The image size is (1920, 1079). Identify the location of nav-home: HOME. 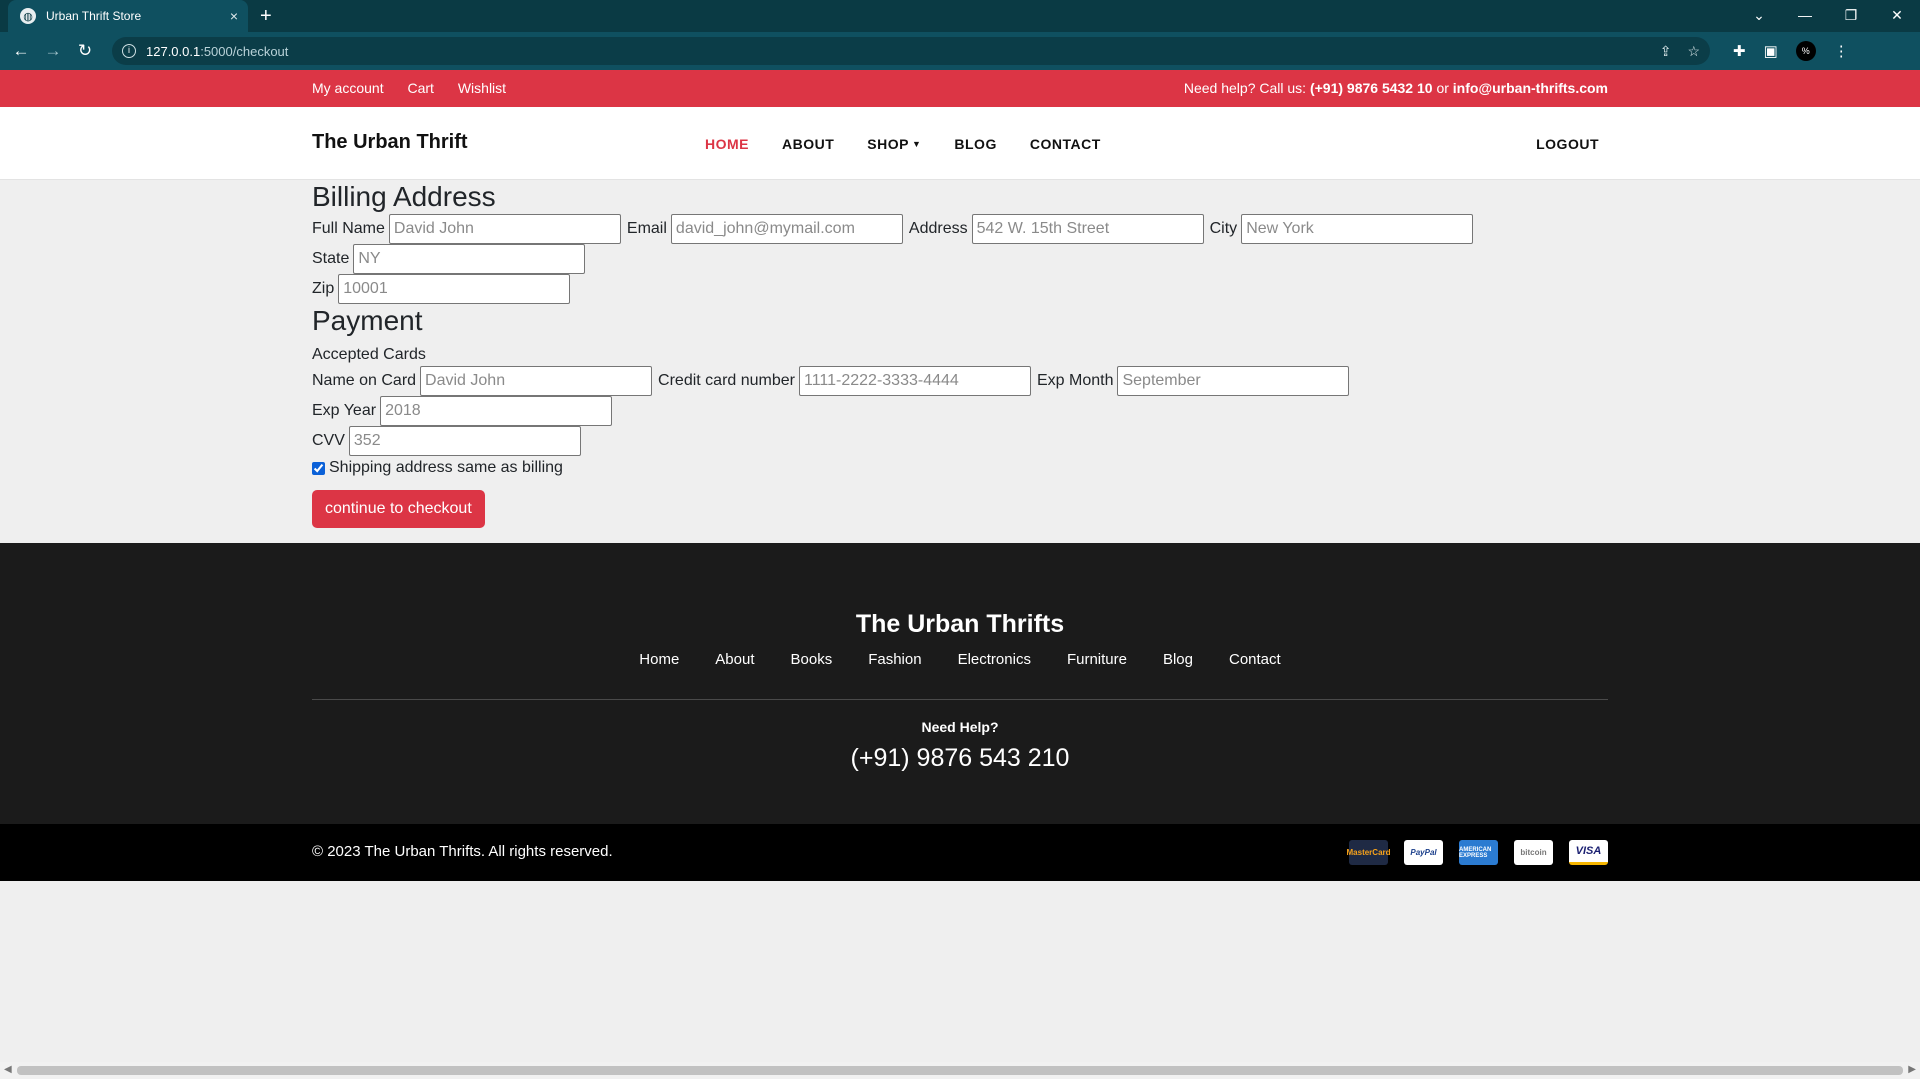
(727, 144).